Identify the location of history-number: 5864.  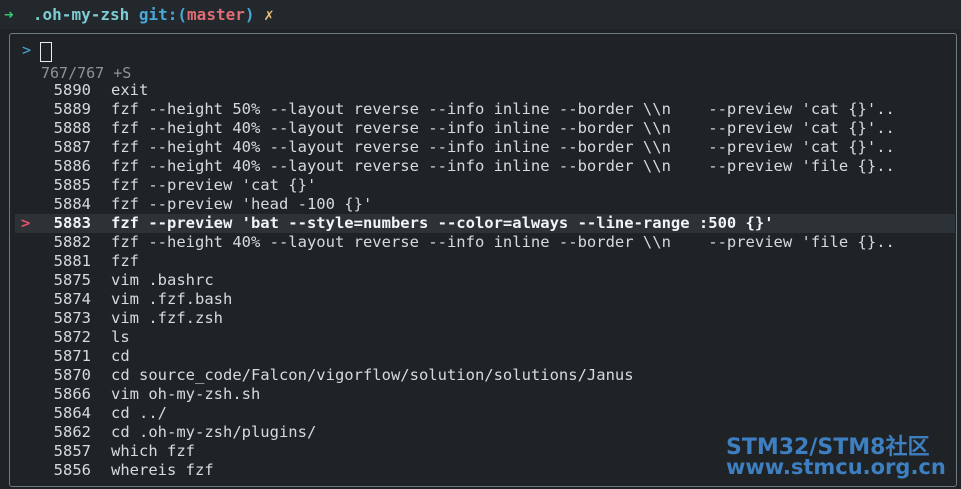
(72, 413).